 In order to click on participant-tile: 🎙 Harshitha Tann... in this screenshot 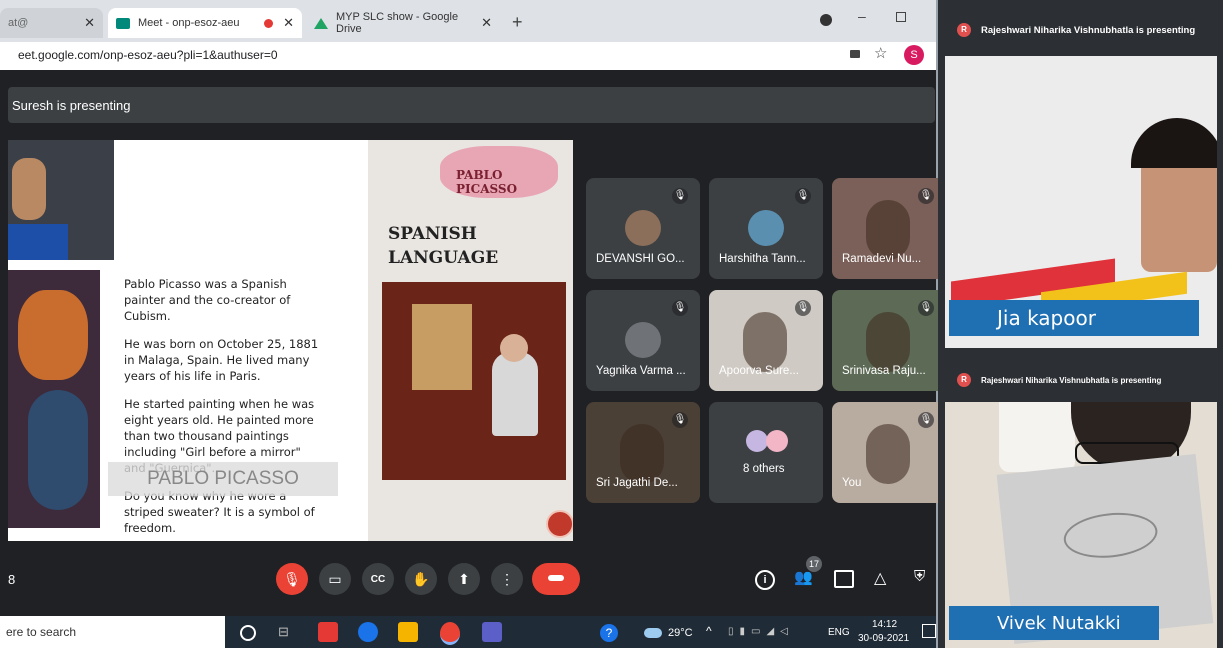, I will do `click(766, 228)`.